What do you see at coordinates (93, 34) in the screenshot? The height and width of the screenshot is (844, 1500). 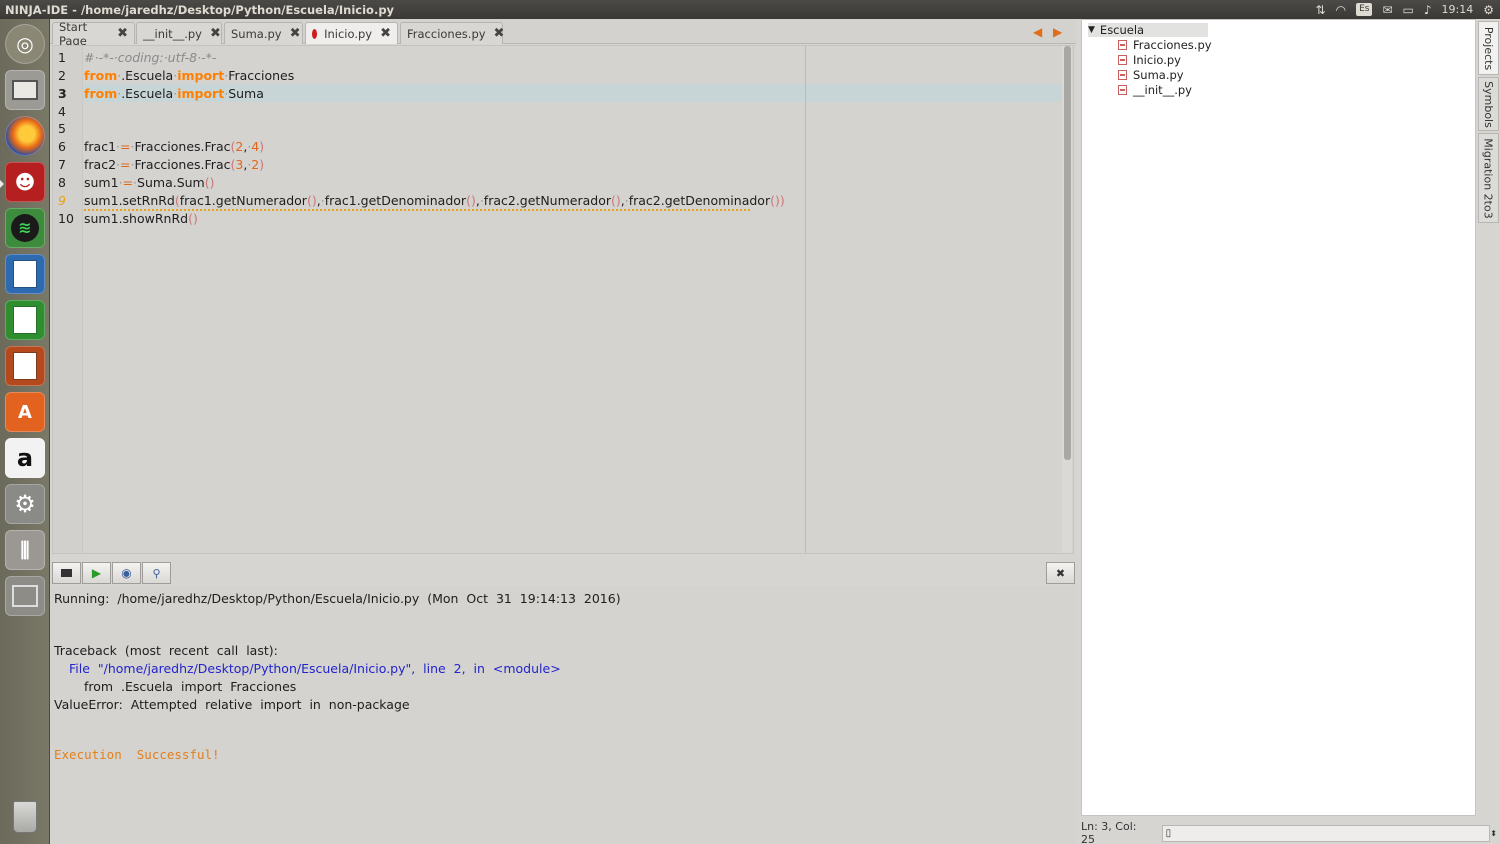 I see `tab-start-page: Start Page ✖` at bounding box center [93, 34].